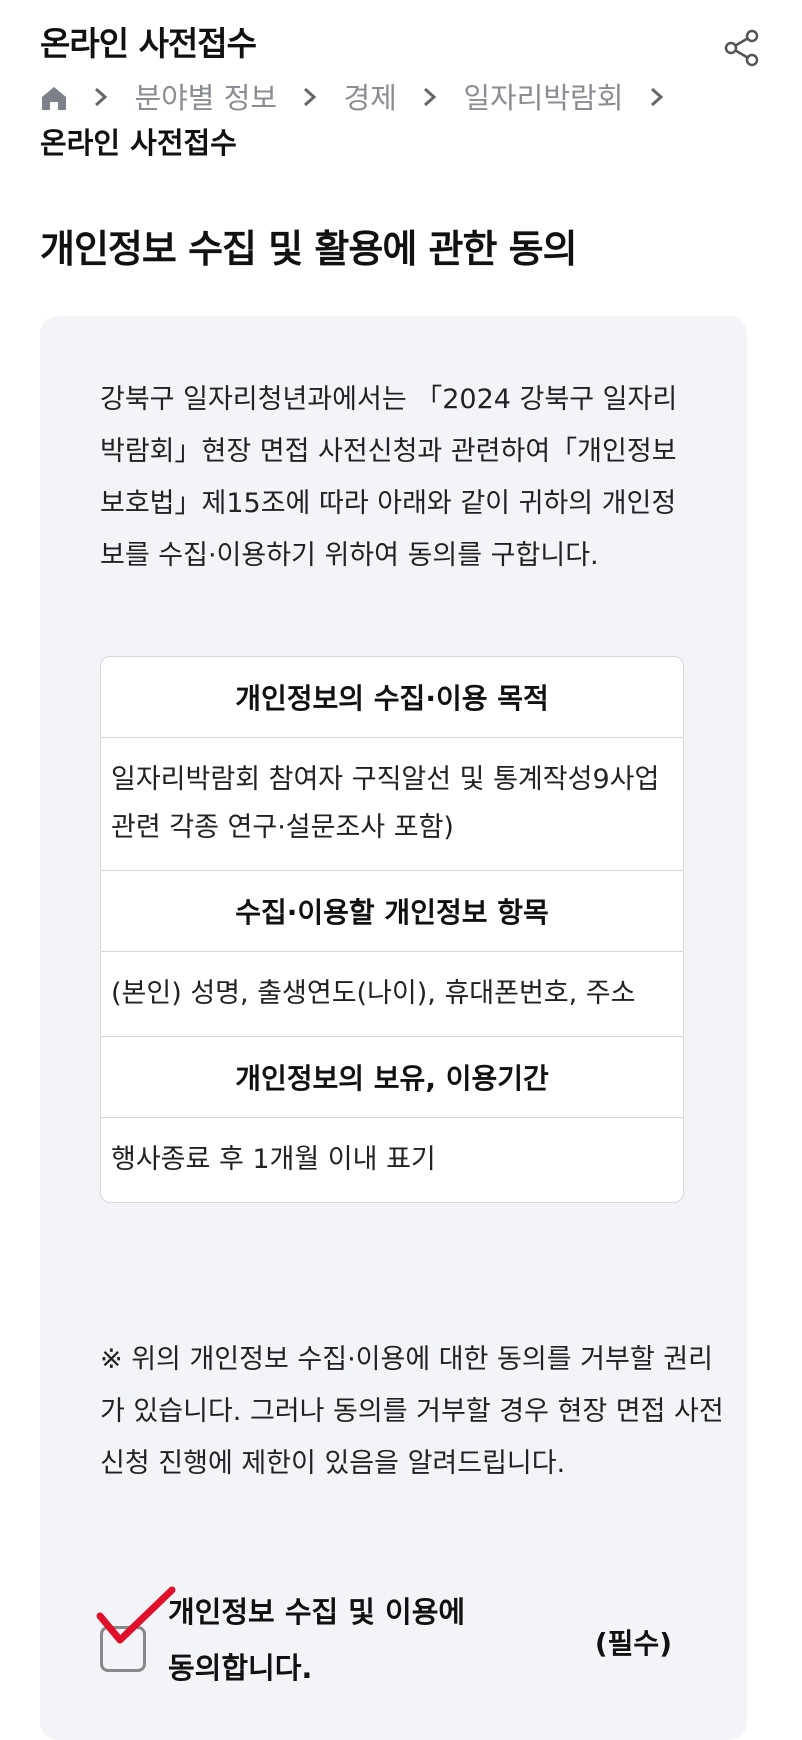  I want to click on required-badge: (필수), so click(633, 1643).